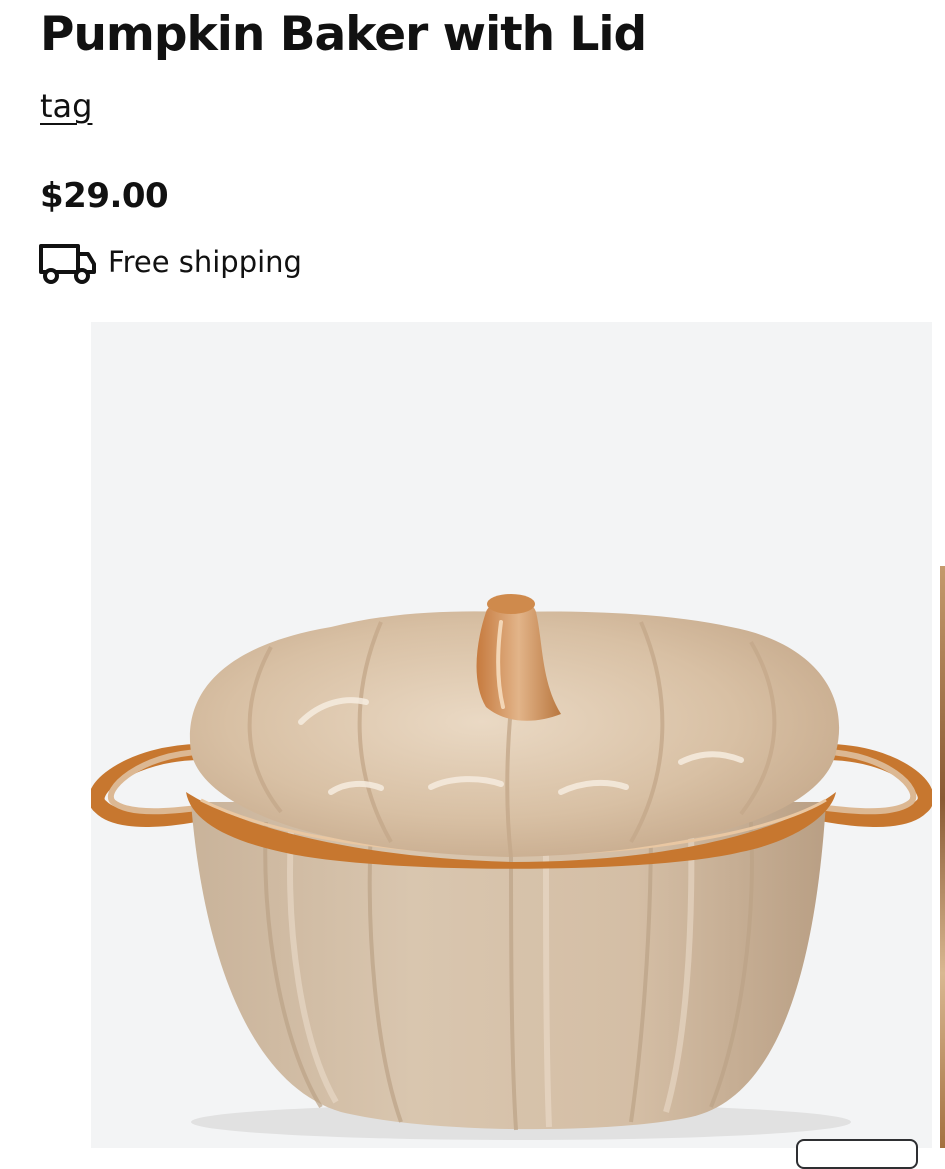  I want to click on shipping-info: Free shipping, so click(170, 262).